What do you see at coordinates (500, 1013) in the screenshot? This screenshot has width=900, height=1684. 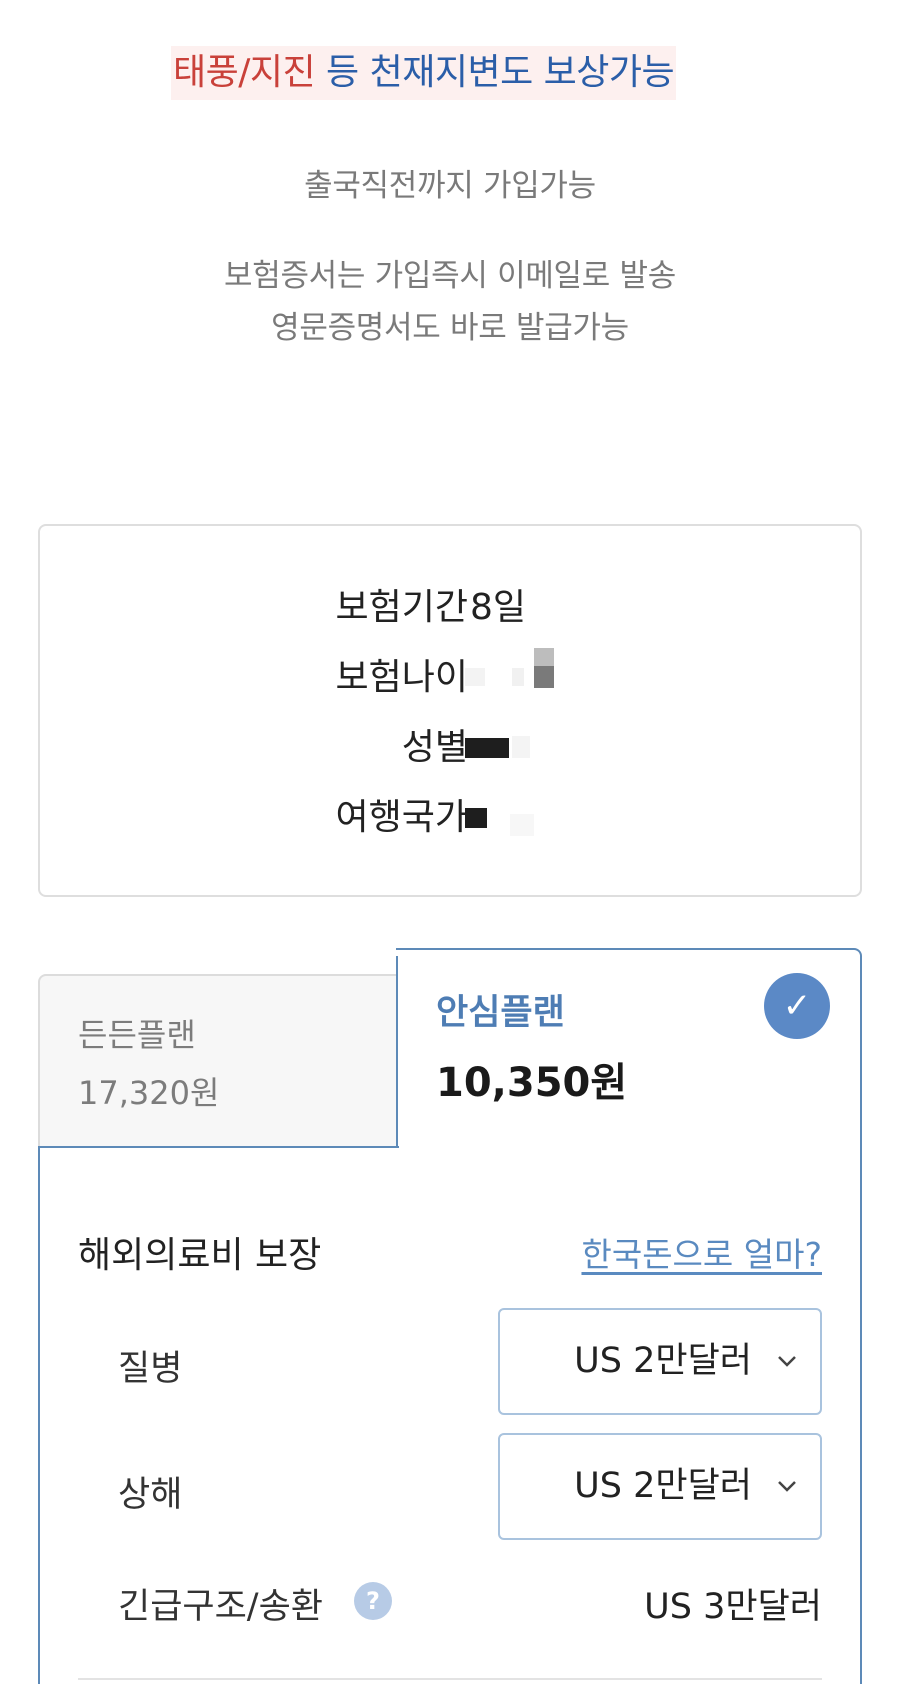 I see `selected-plan-name: 안심플랜` at bounding box center [500, 1013].